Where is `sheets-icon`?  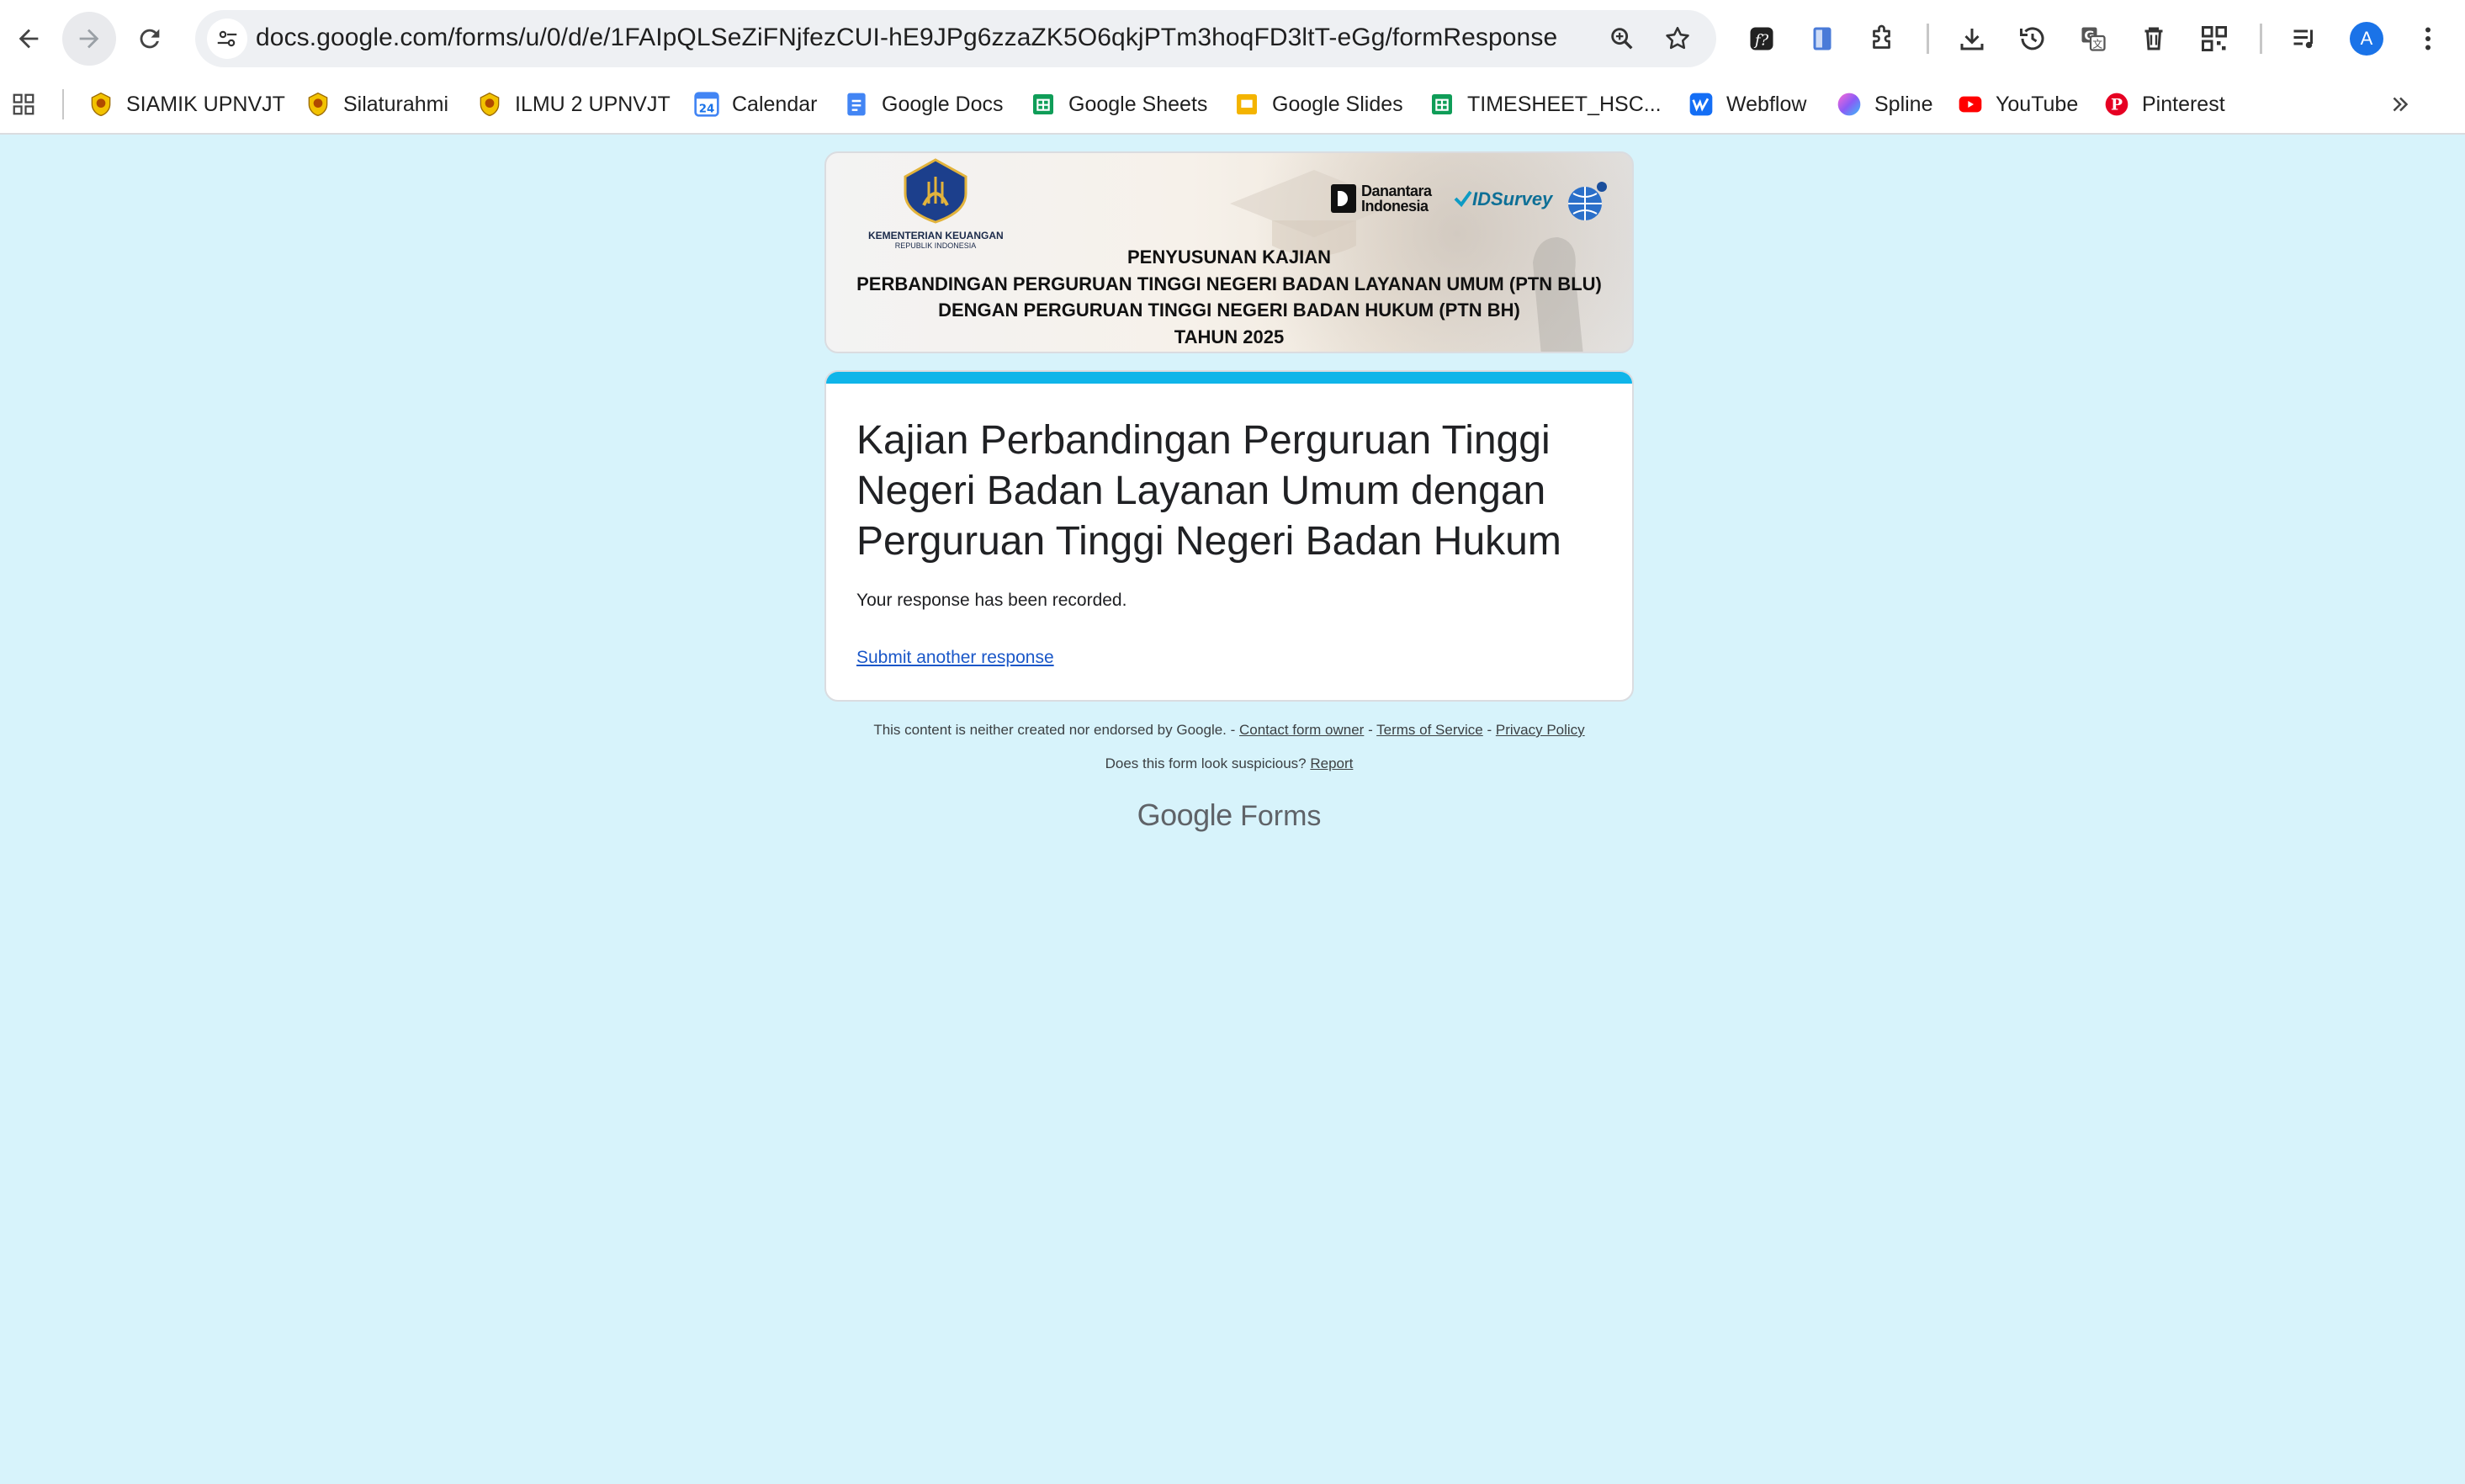
sheets-icon is located at coordinates (1043, 104).